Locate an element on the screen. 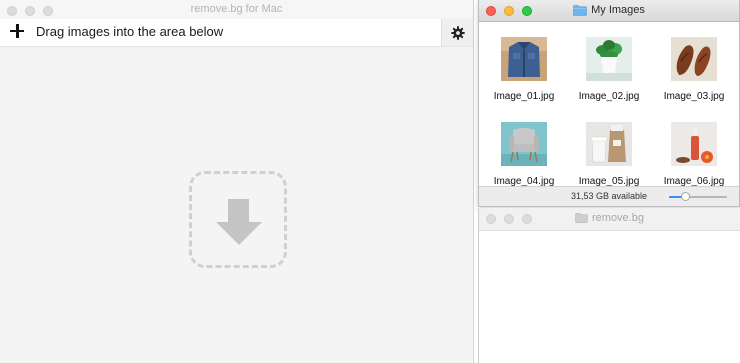 Image resolution: width=740 pixels, height=363 pixels. file-name: Image_02.jpg is located at coordinates (609, 96).